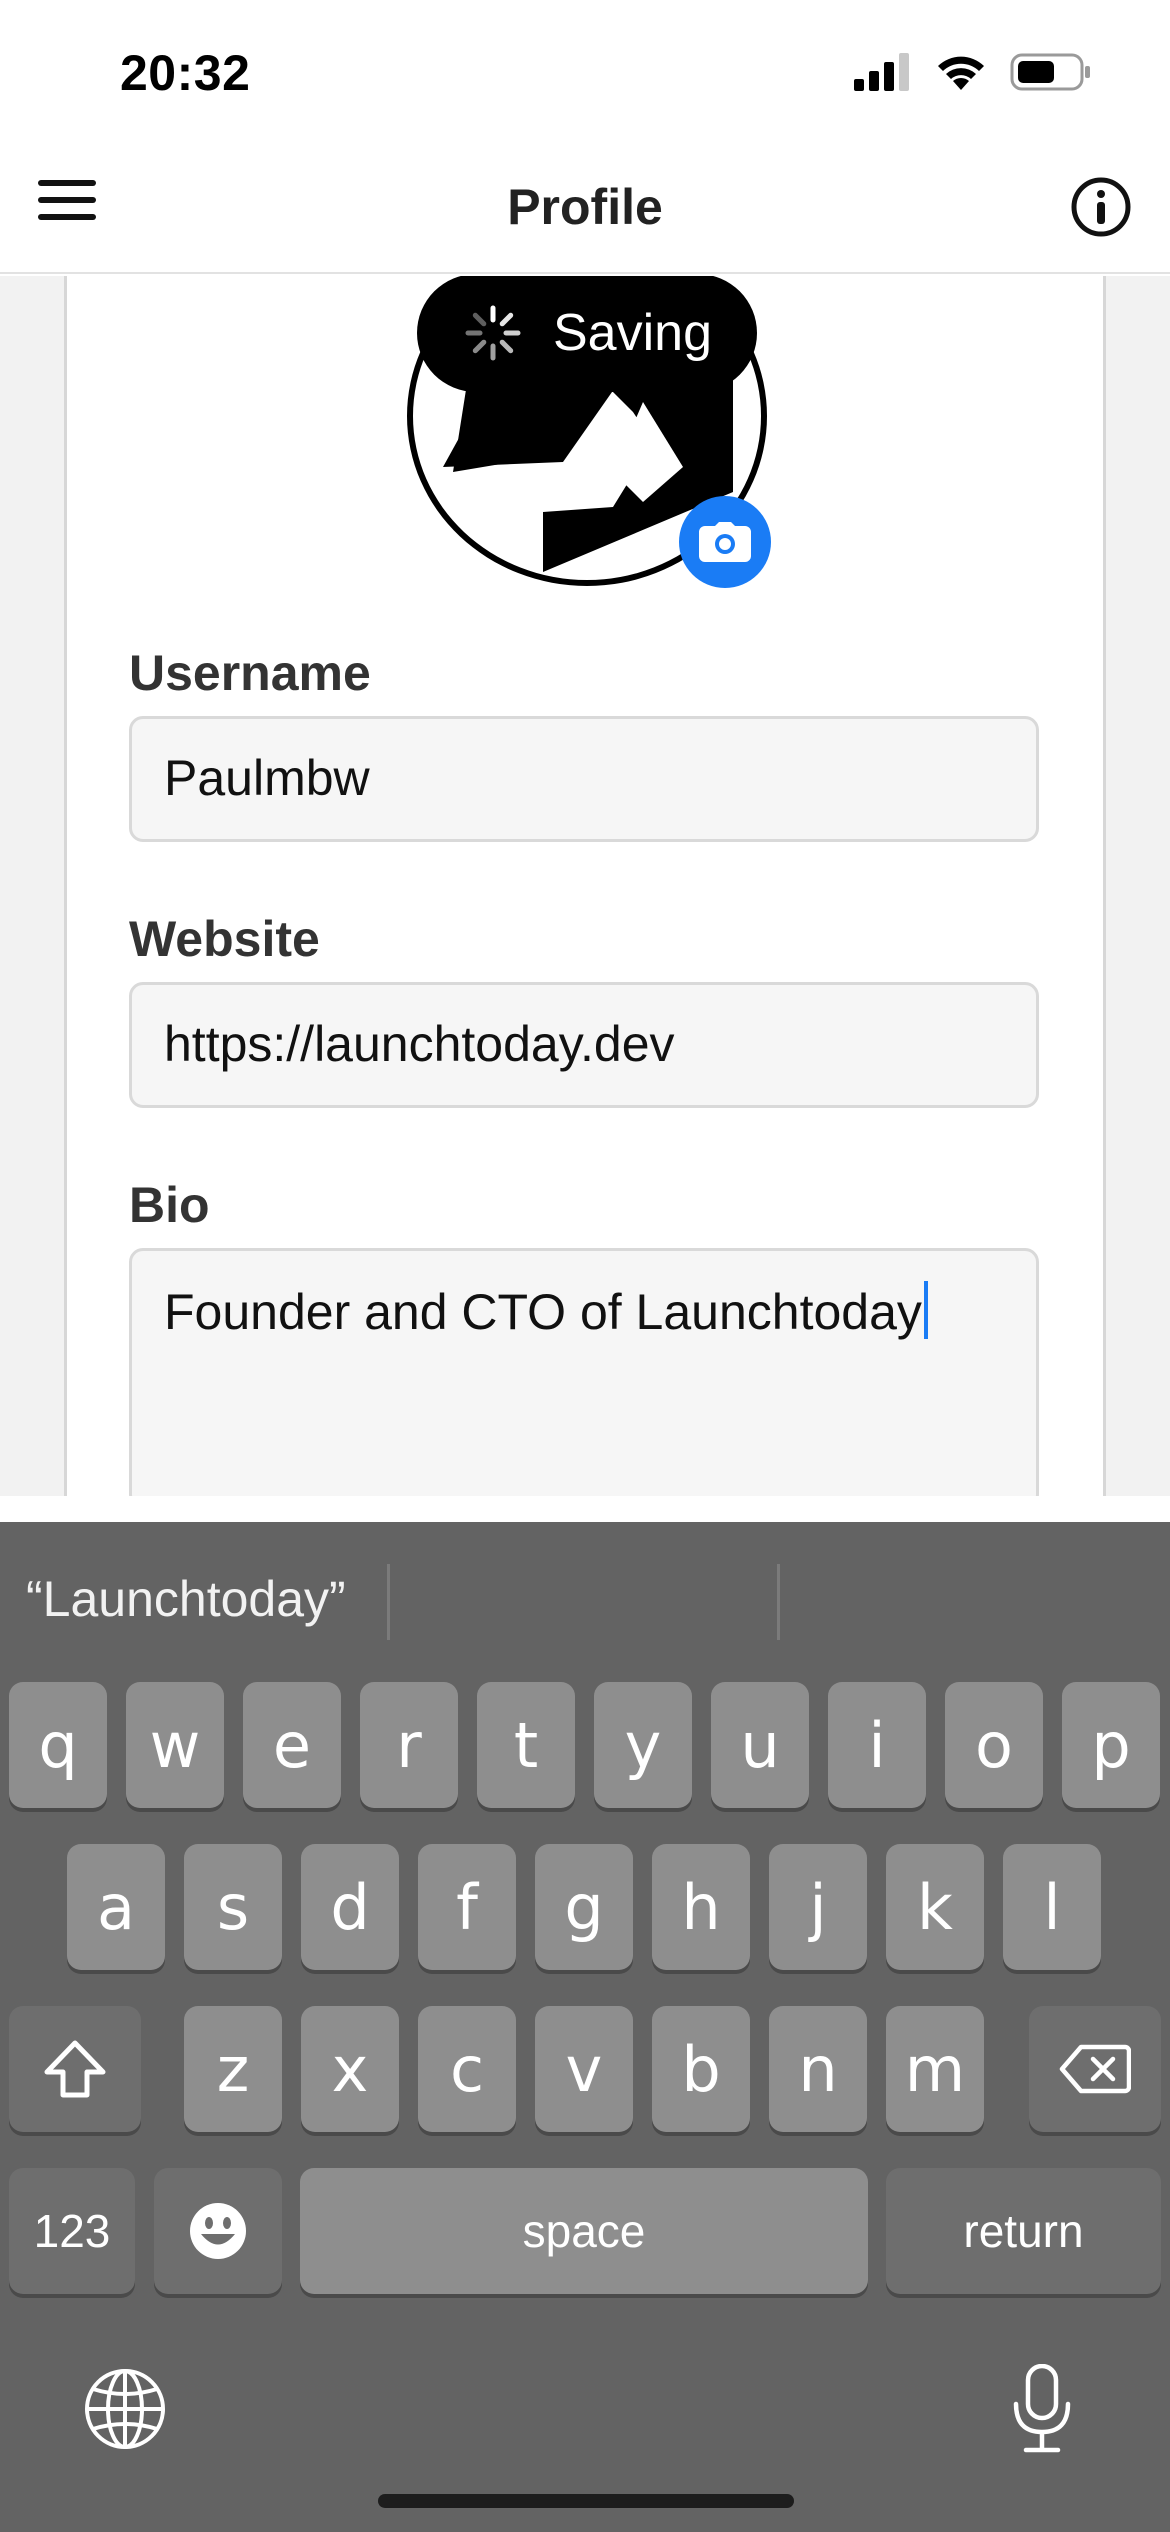  I want to click on nav-bar: Profile, so click(585, 207).